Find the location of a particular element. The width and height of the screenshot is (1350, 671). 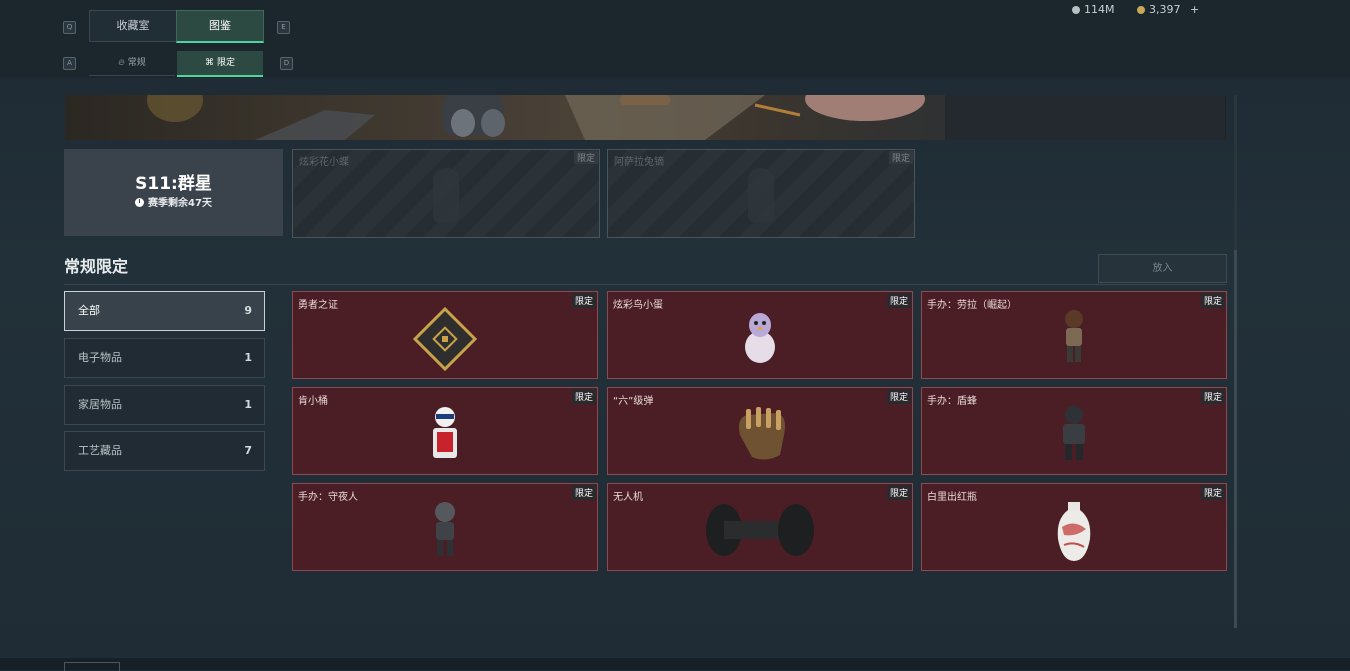

section-title: 常规限定 is located at coordinates (96, 266).